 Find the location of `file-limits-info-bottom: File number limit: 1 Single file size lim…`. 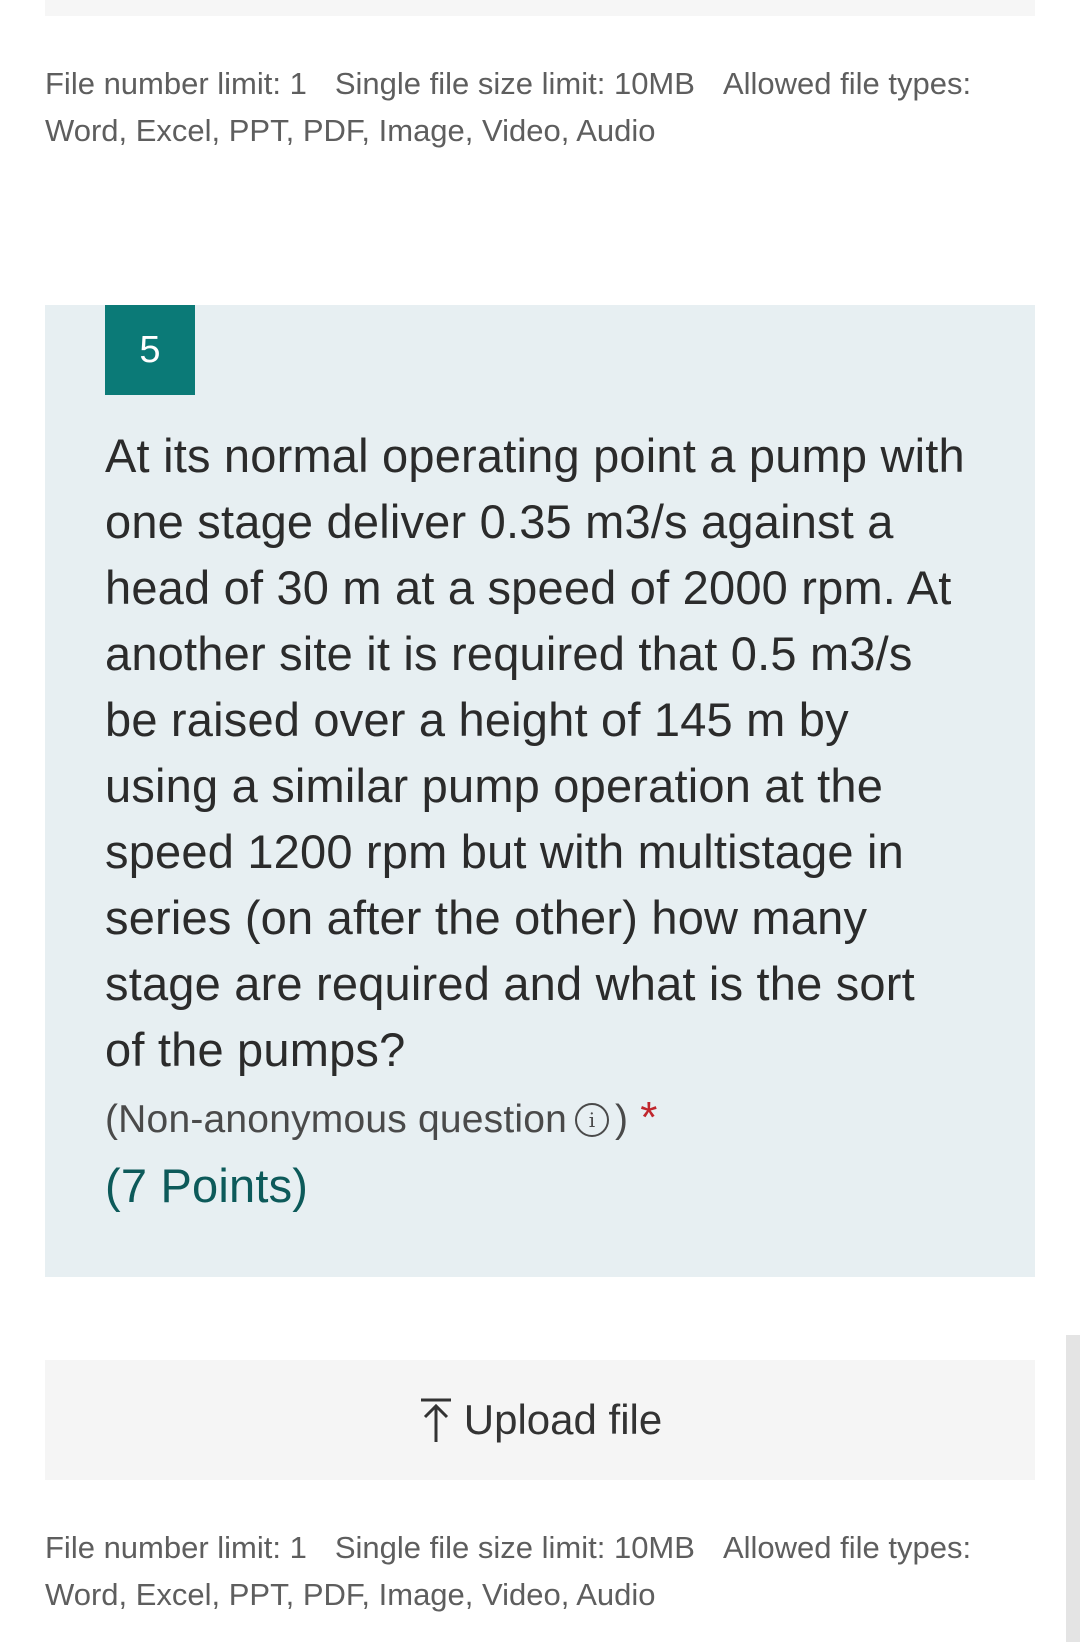

file-limits-info-bottom: File number limit: 1 Single file size lim… is located at coordinates (540, 1571).